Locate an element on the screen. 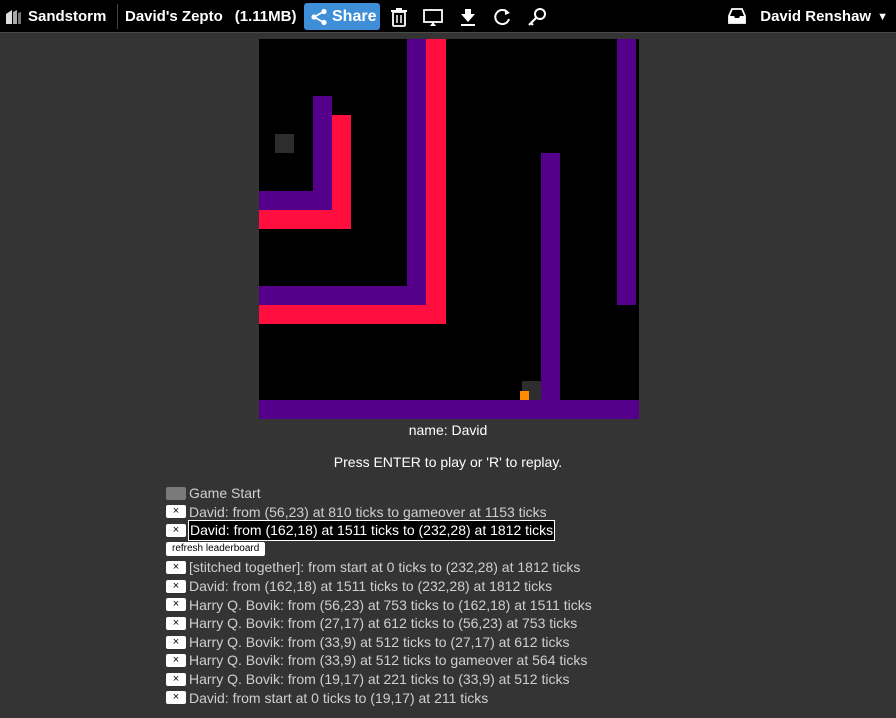 The image size is (896, 718). log-row: × Game Start is located at coordinates (379, 493).